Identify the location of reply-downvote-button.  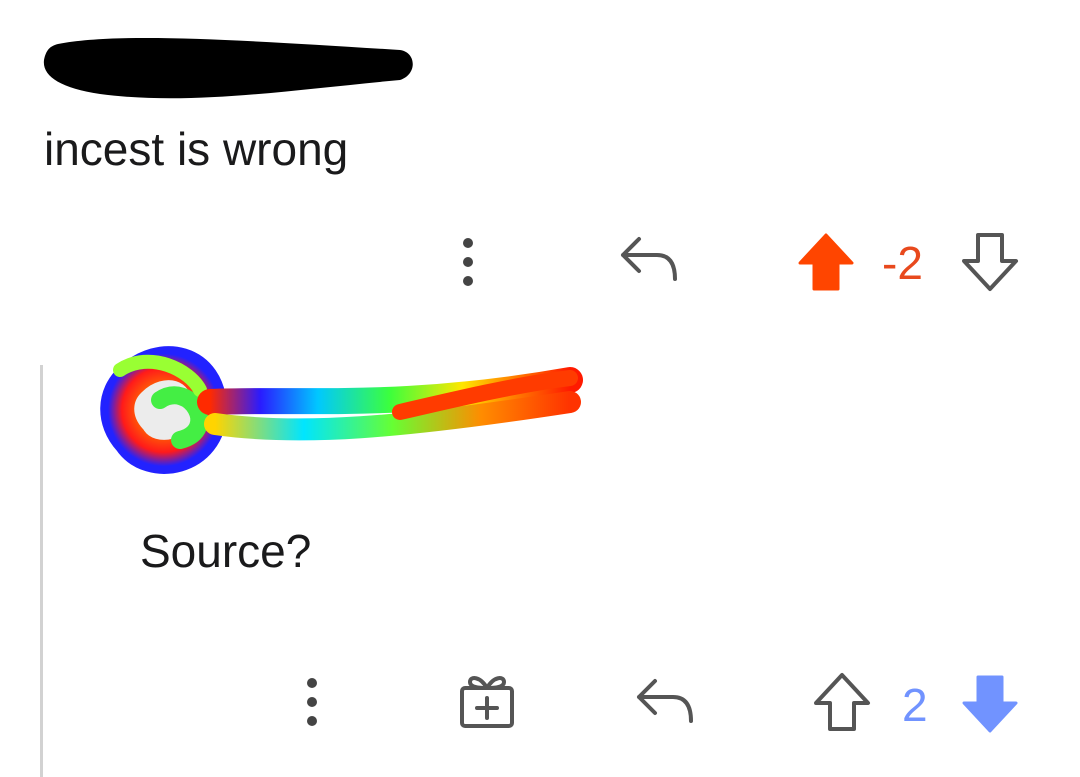
(990, 704).